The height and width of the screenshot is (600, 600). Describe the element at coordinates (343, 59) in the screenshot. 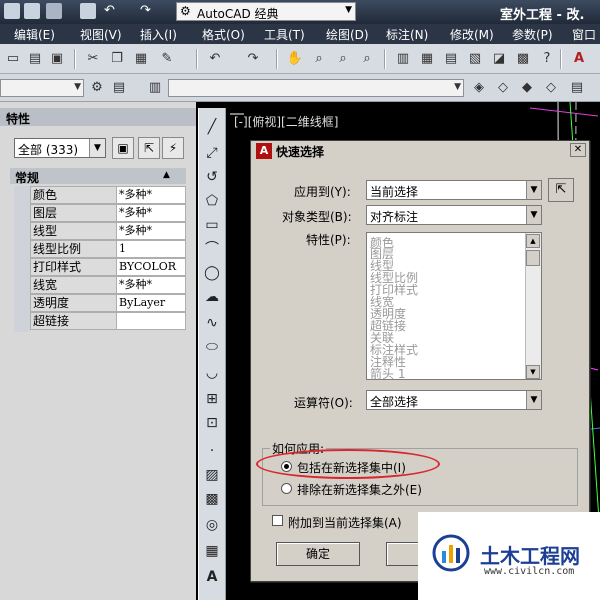

I see `zoom-window-icon: ⌕` at that location.